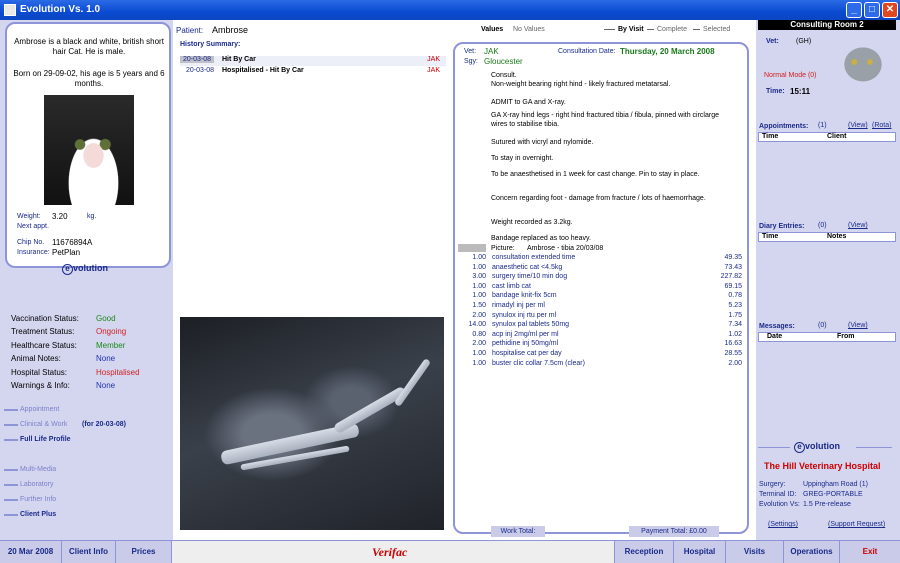 This screenshot has width=900, height=563. I want to click on by-visit-option: By Visit, so click(631, 29).